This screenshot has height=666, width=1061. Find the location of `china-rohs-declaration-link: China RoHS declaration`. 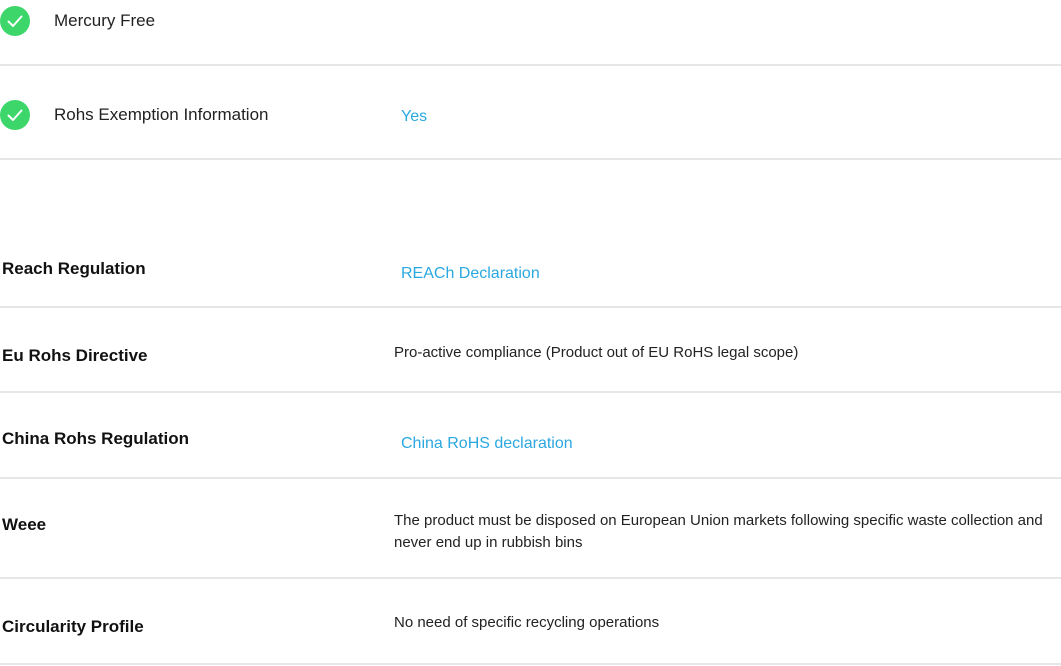

china-rohs-declaration-link: China RoHS declaration is located at coordinates (487, 444).